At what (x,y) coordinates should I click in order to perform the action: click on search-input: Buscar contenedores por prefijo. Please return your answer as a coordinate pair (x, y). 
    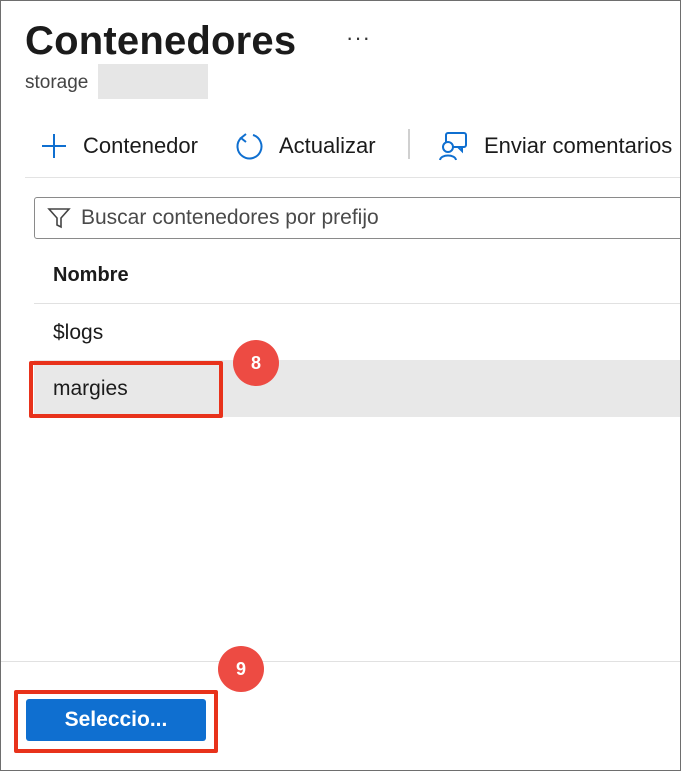
    Looking at the image, I should click on (357, 218).